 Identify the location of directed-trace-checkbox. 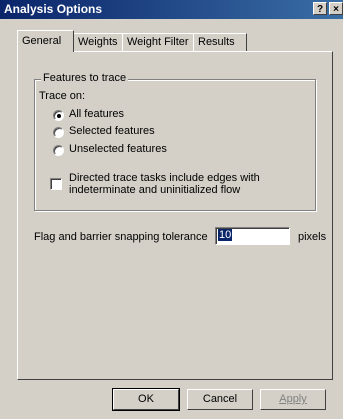
(56, 184).